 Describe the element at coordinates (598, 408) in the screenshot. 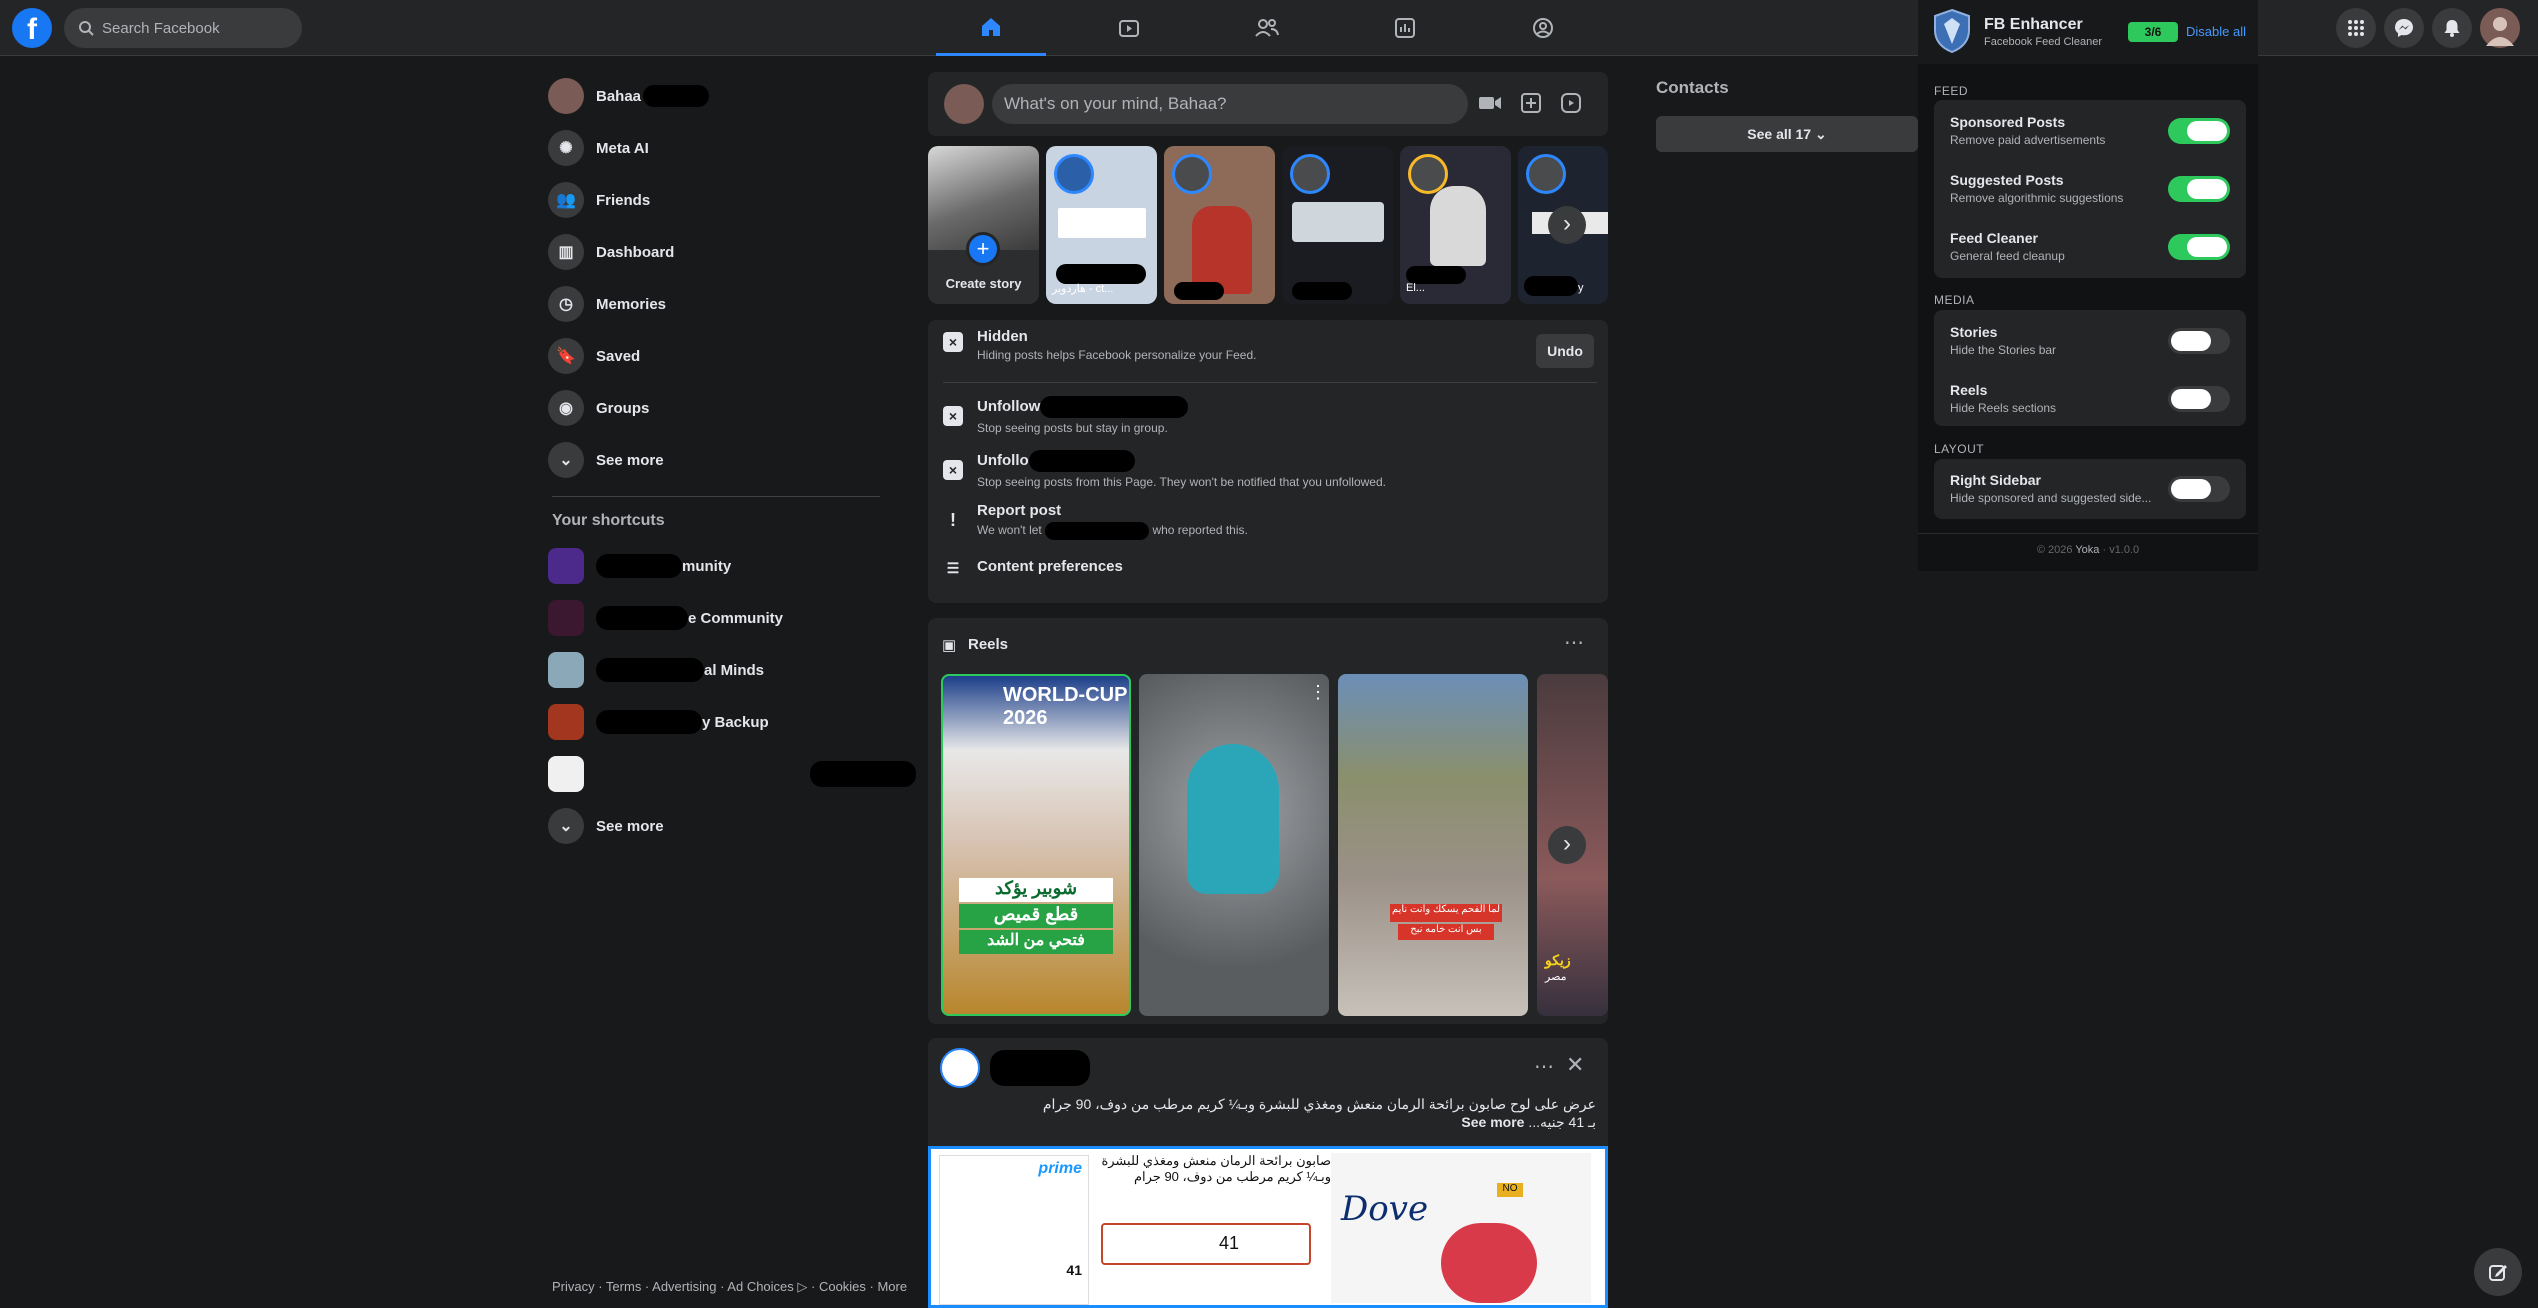

I see `sidebar-item-groups: ◉ Groups` at that location.